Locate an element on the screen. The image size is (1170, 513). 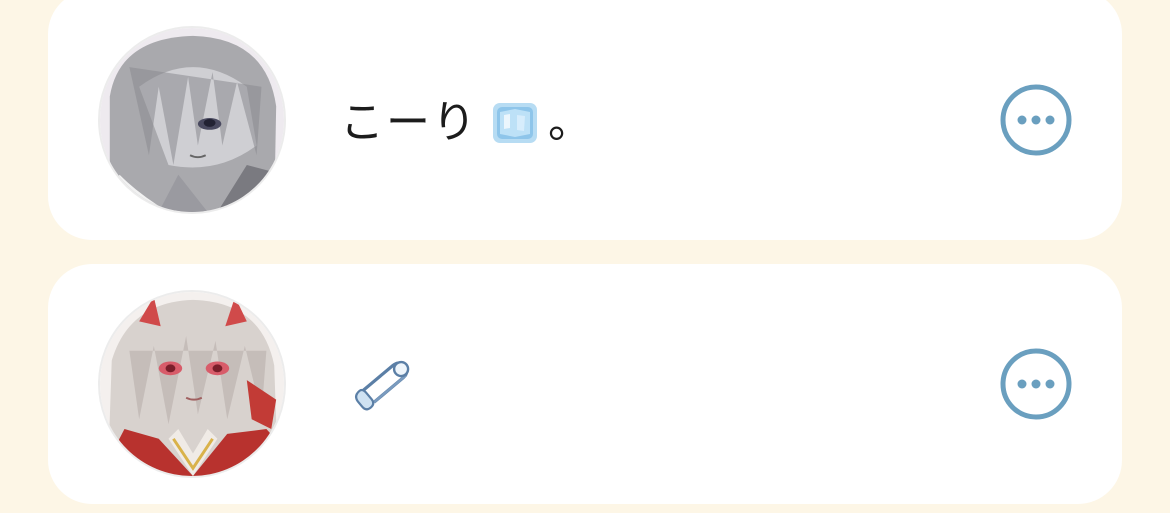
user-name is located at coordinates (382, 386).